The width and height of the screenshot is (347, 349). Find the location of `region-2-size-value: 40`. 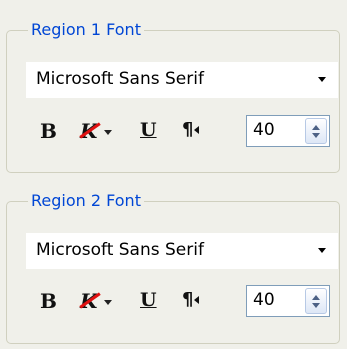

region-2-size-value: 40 is located at coordinates (264, 300).